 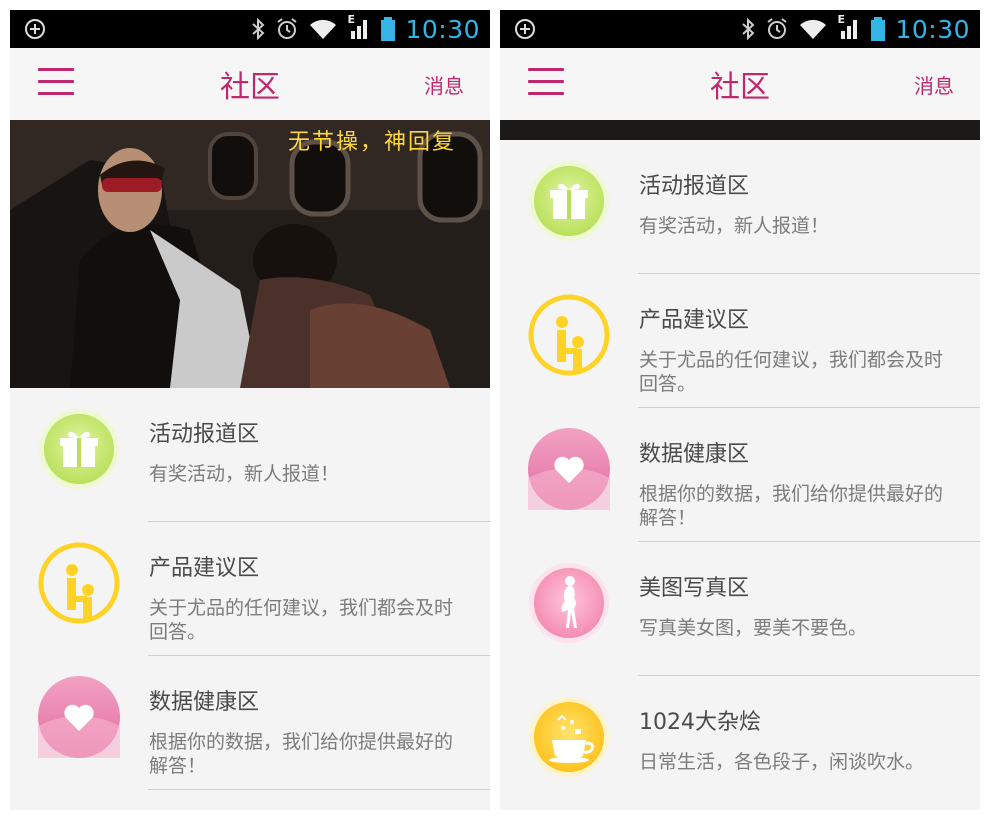 What do you see at coordinates (694, 588) in the screenshot?
I see `section-name: 美图写真区` at bounding box center [694, 588].